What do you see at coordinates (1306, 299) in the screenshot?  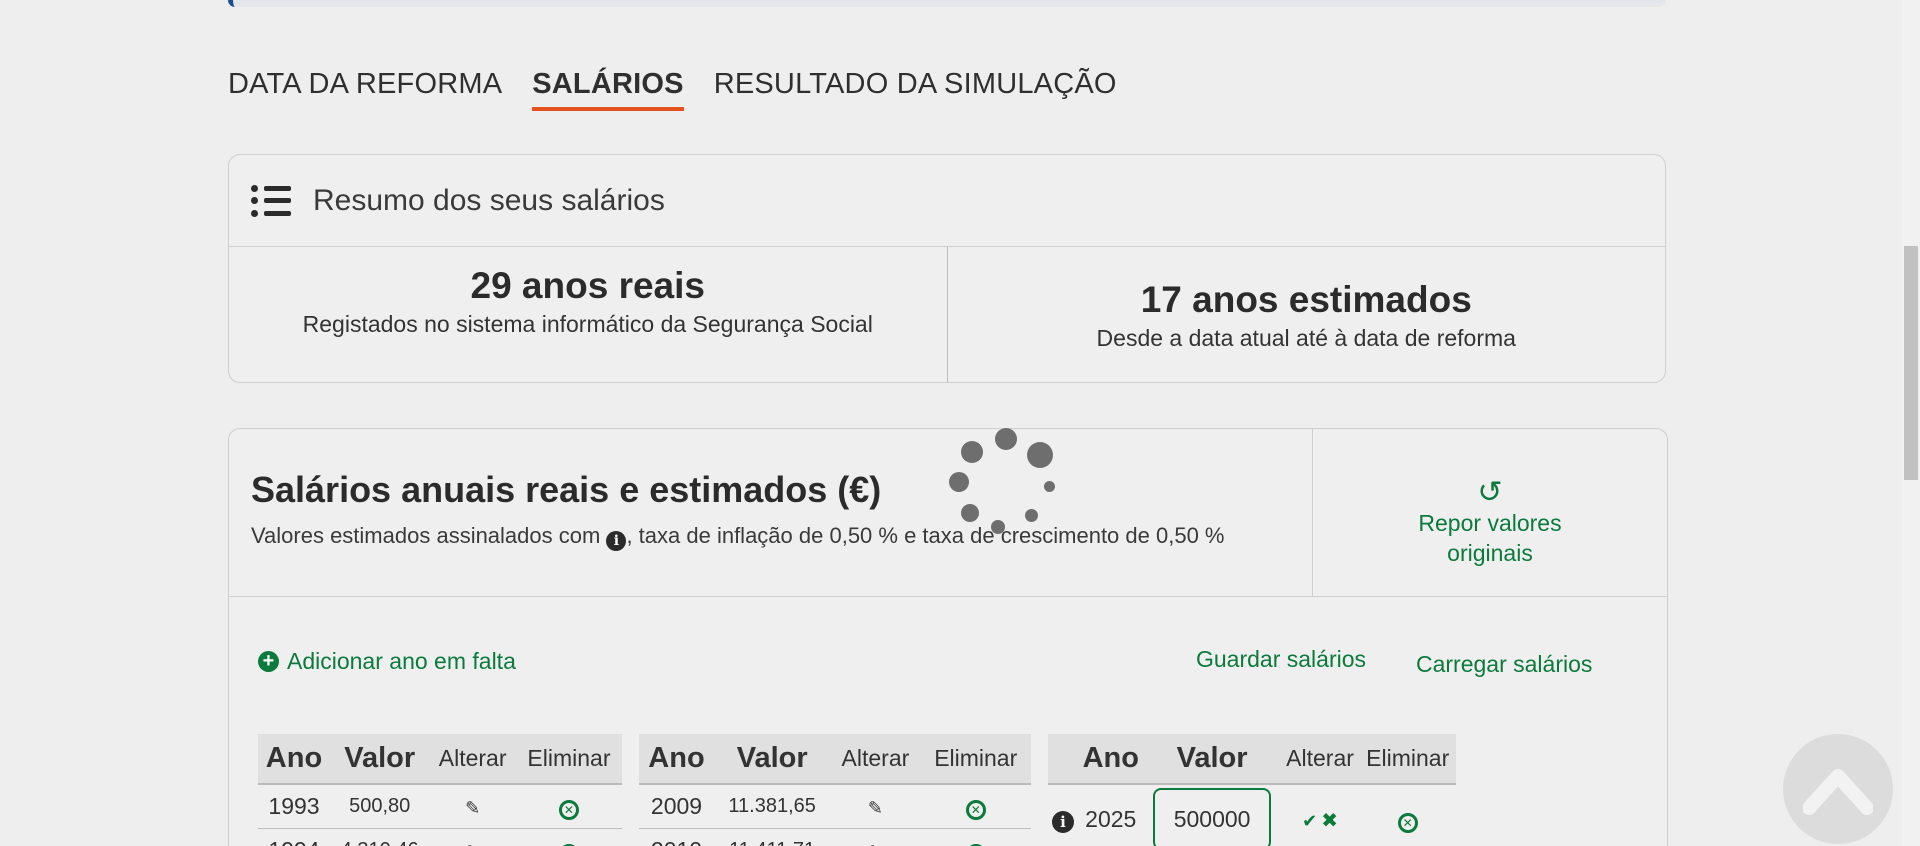 I see `estimated-years-count: 17 anos estimados` at bounding box center [1306, 299].